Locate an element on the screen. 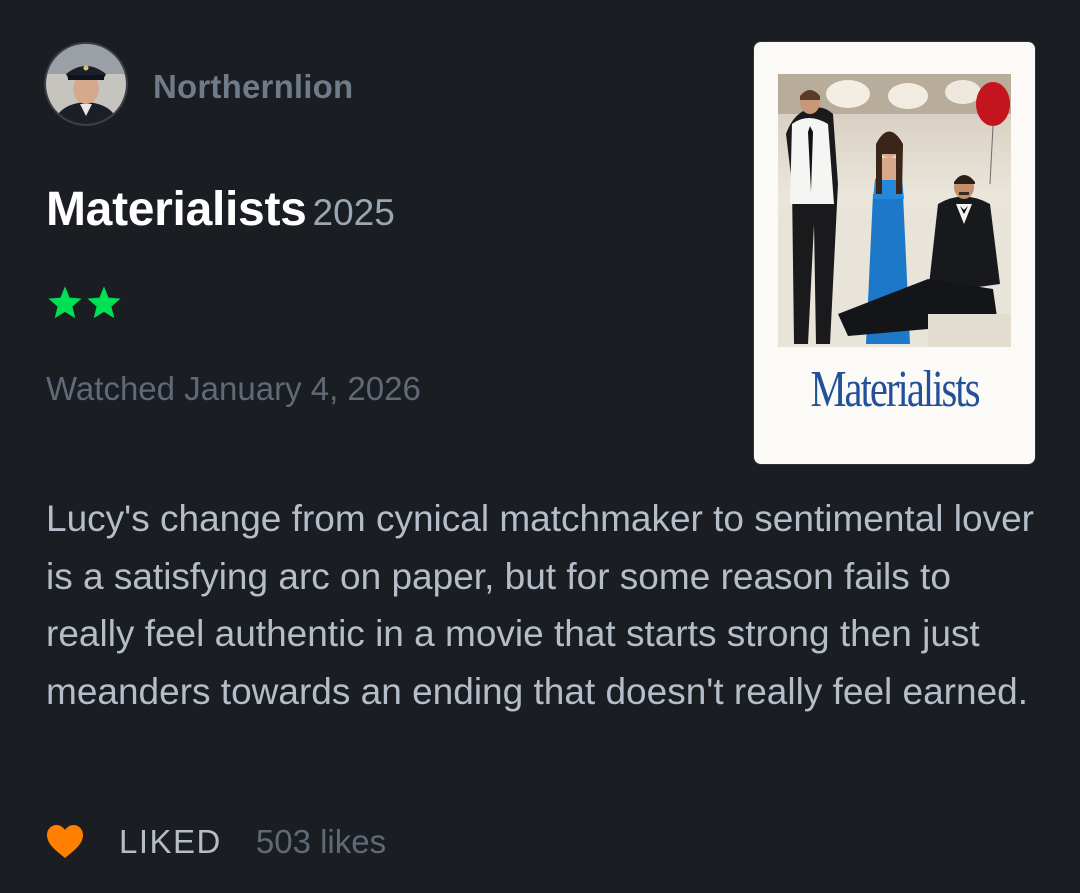  heart-icon is located at coordinates (65, 842).